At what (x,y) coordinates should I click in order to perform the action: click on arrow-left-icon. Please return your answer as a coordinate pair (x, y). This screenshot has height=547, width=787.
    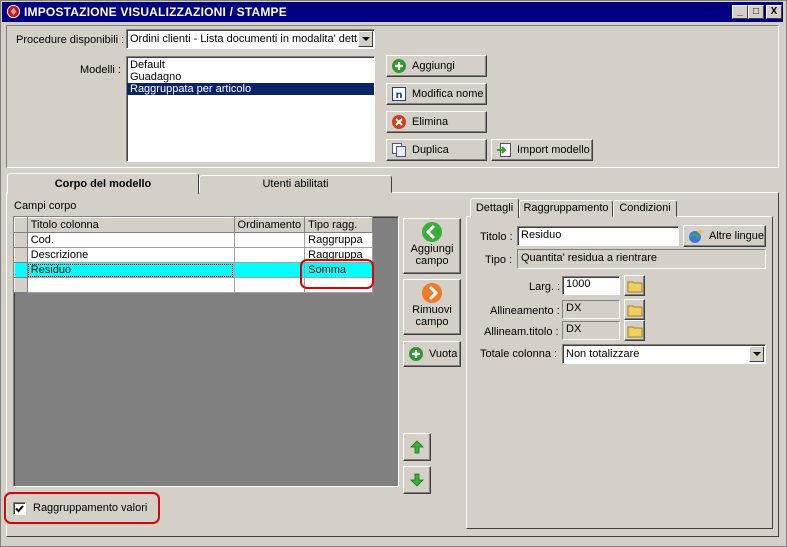
    Looking at the image, I should click on (432, 232).